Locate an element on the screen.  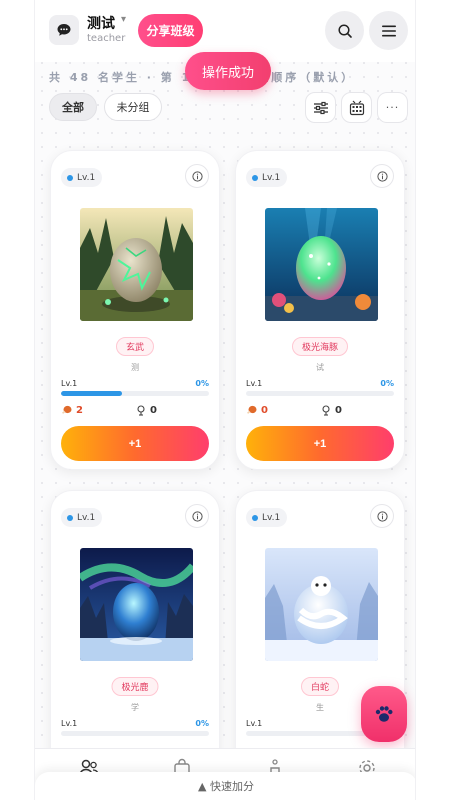
more-dots-icon: ··· is located at coordinates (392, 107).